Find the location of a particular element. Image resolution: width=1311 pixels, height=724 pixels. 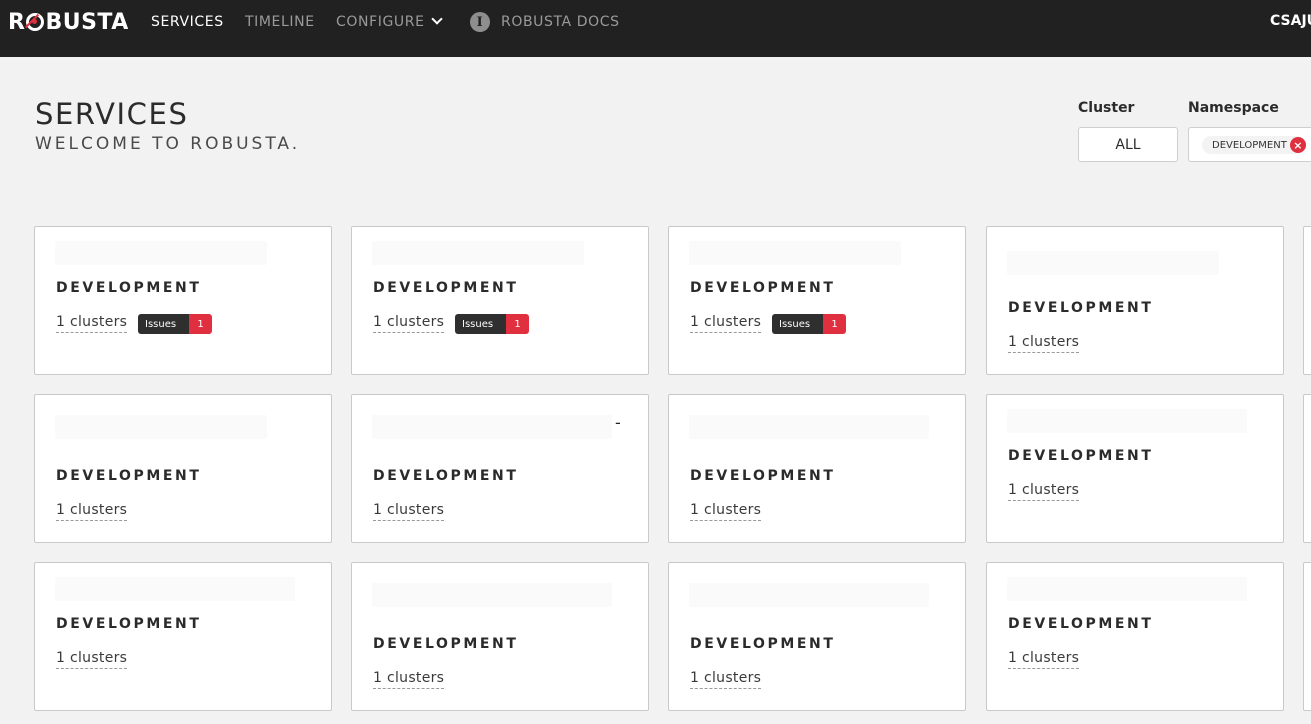

card-mark: - is located at coordinates (618, 422).